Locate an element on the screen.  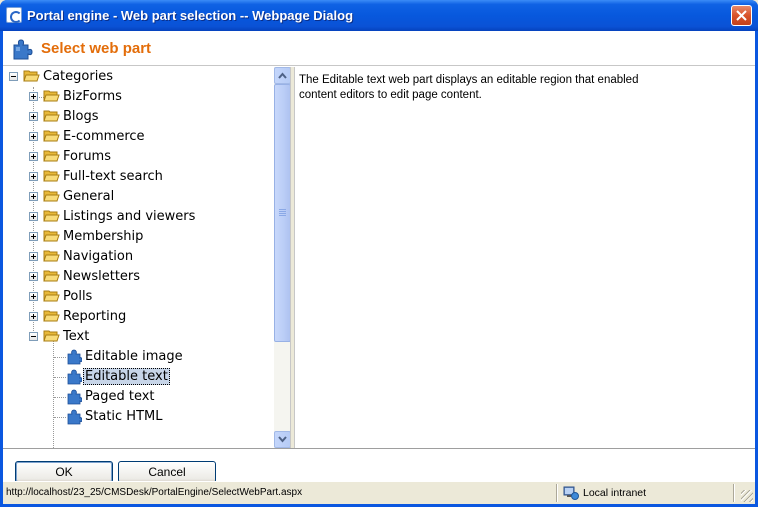
tree-node-category: Listings and viewers is located at coordinates (133, 217).